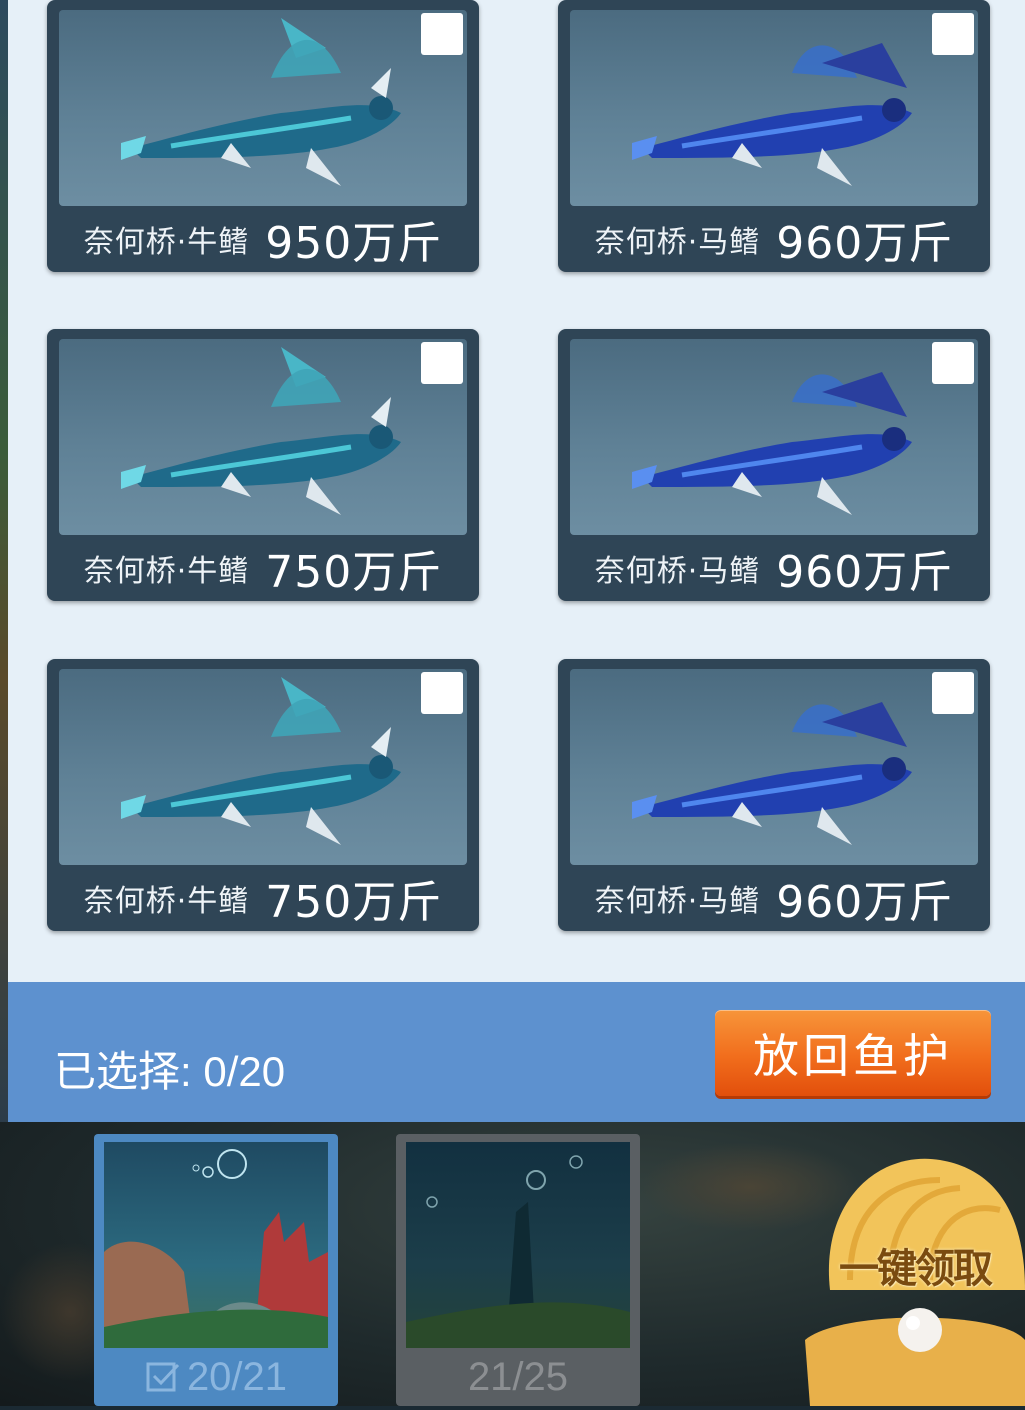 The height and width of the screenshot is (1410, 1025). I want to click on one-click-collect-button: 一键领取, so click(912, 1273).